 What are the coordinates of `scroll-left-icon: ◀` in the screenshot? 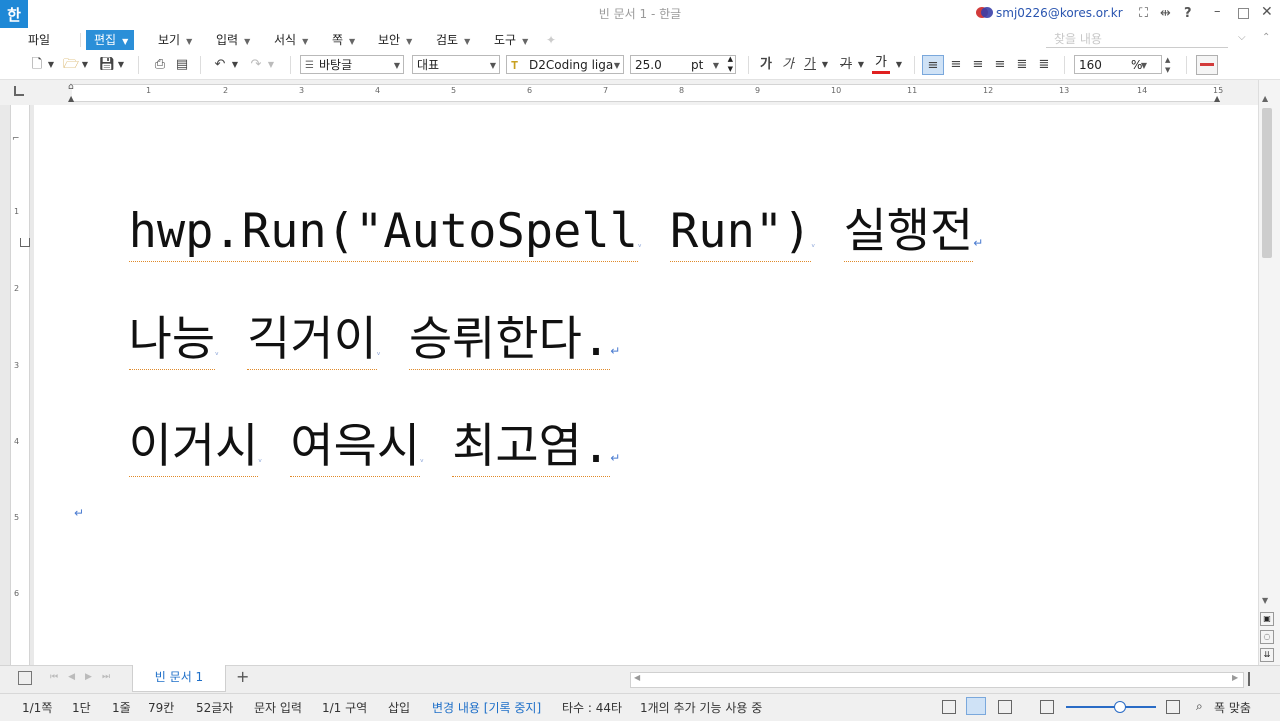 It's located at (637, 677).